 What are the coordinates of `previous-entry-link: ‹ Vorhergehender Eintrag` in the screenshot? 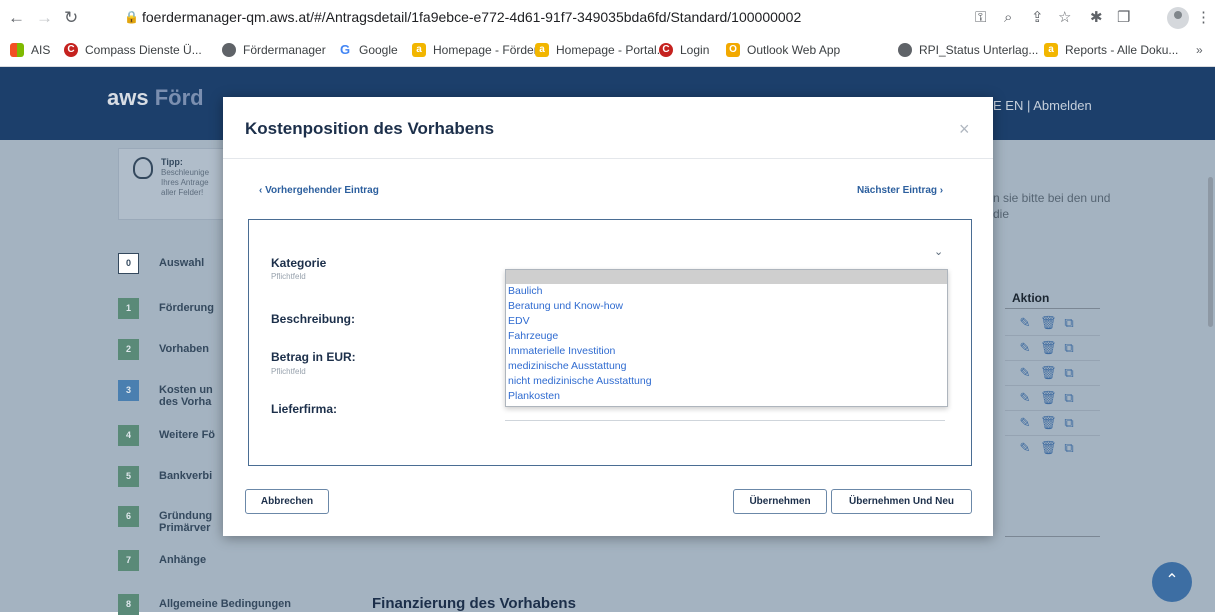 It's located at (319, 190).